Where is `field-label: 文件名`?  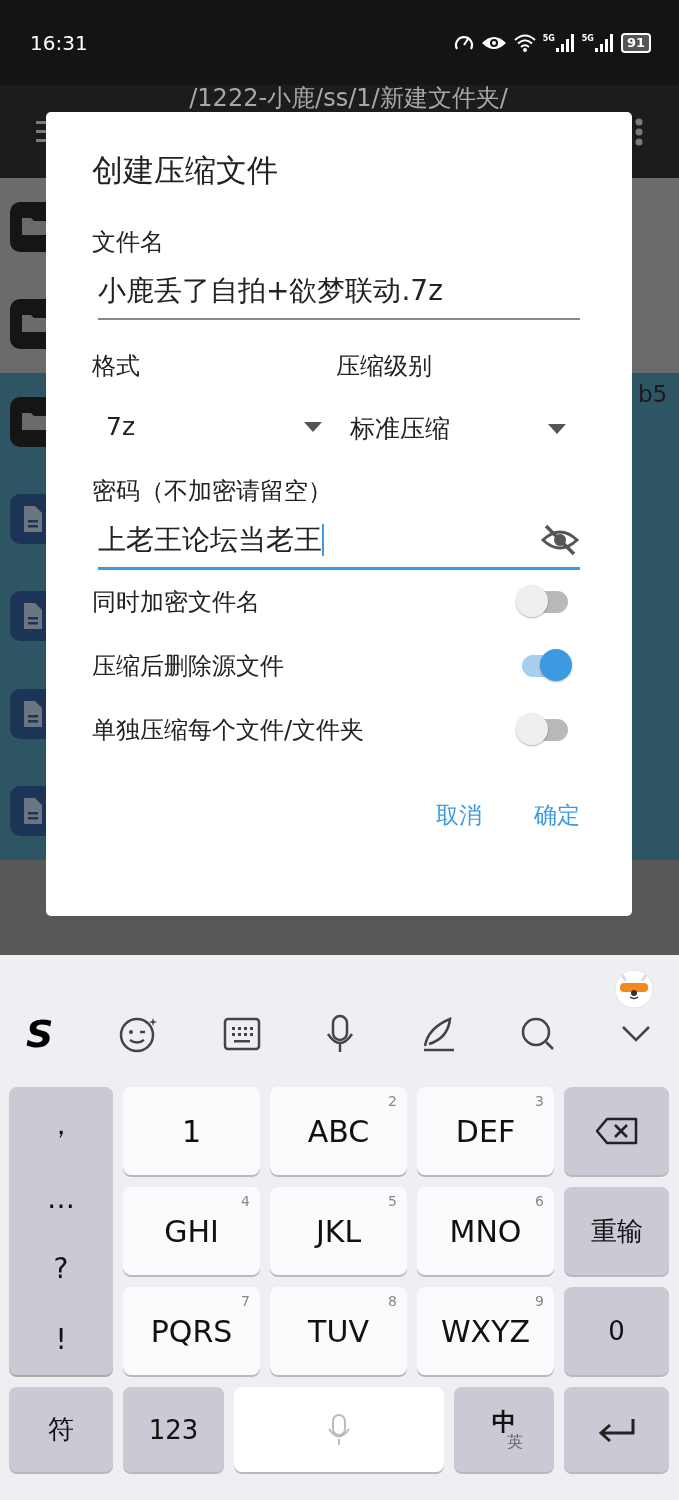
field-label: 文件名 is located at coordinates (128, 242).